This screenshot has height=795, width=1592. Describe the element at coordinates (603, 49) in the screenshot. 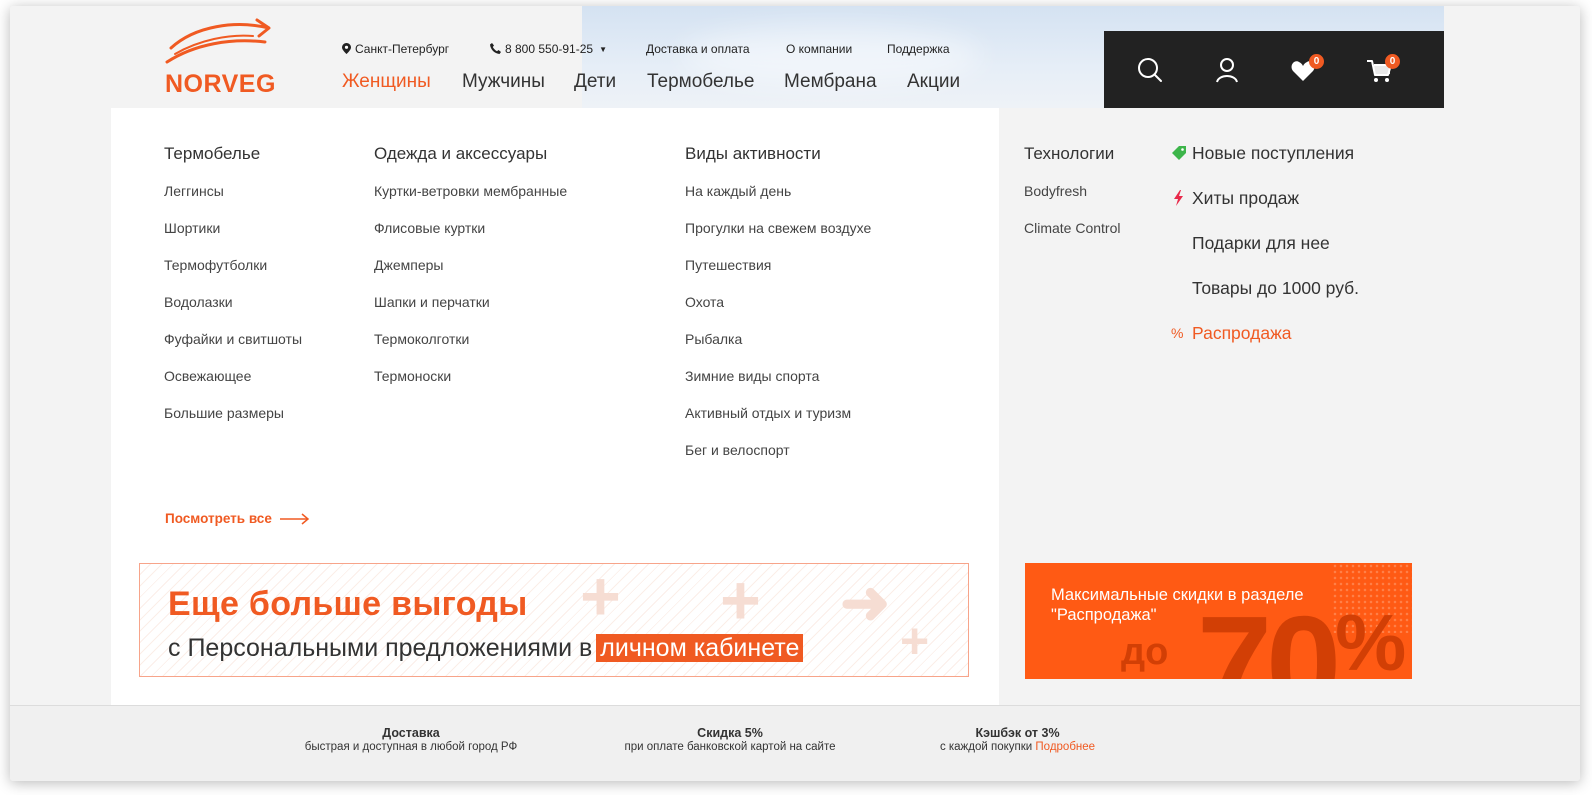

I see `chevron-down-icon: ▼` at that location.